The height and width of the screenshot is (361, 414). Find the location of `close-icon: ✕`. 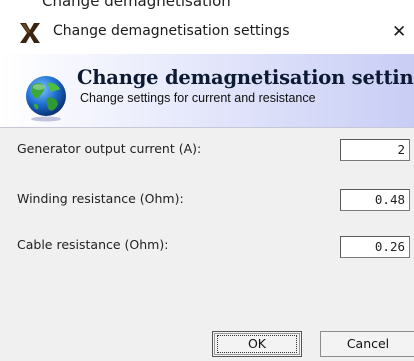

close-icon: ✕ is located at coordinates (399, 32).